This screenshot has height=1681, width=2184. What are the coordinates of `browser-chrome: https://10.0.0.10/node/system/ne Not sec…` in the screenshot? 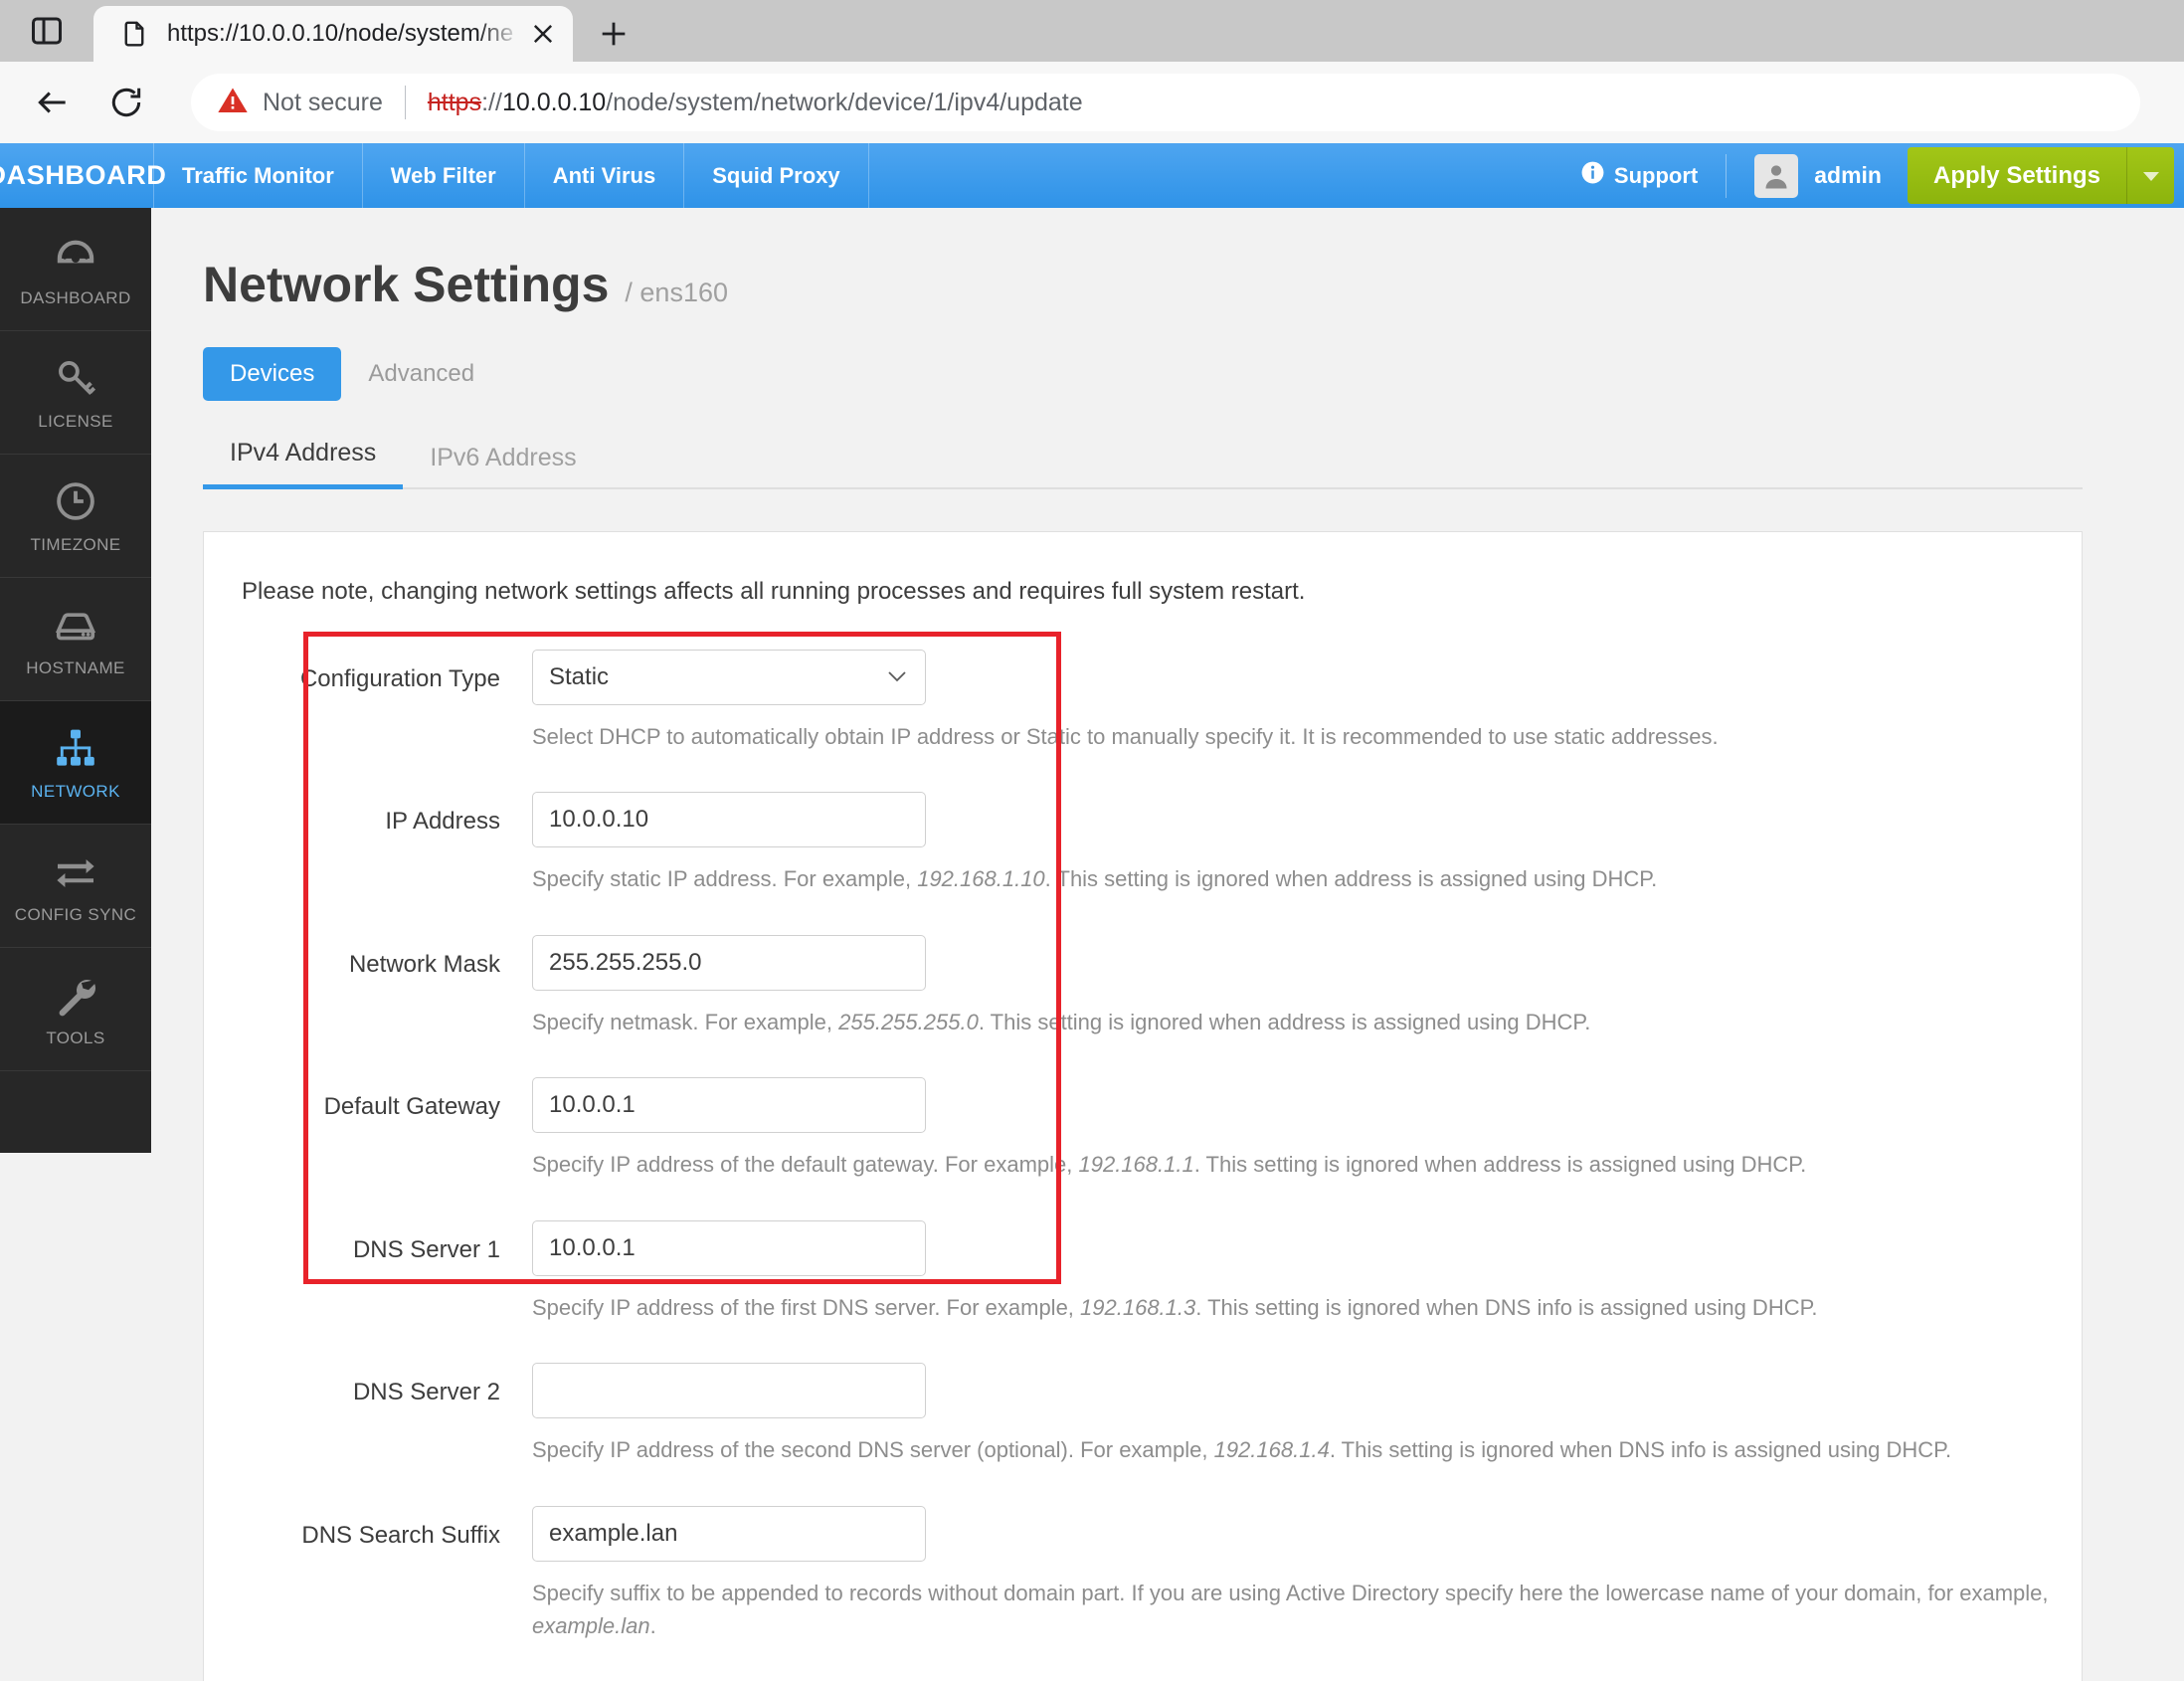 It's located at (1092, 71).